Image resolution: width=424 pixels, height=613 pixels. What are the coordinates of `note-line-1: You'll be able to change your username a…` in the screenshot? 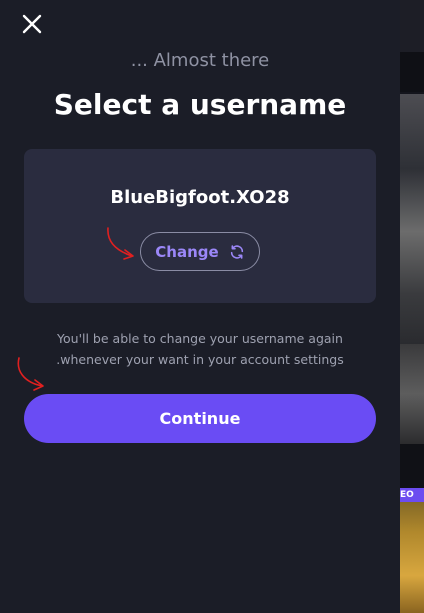 It's located at (200, 338).